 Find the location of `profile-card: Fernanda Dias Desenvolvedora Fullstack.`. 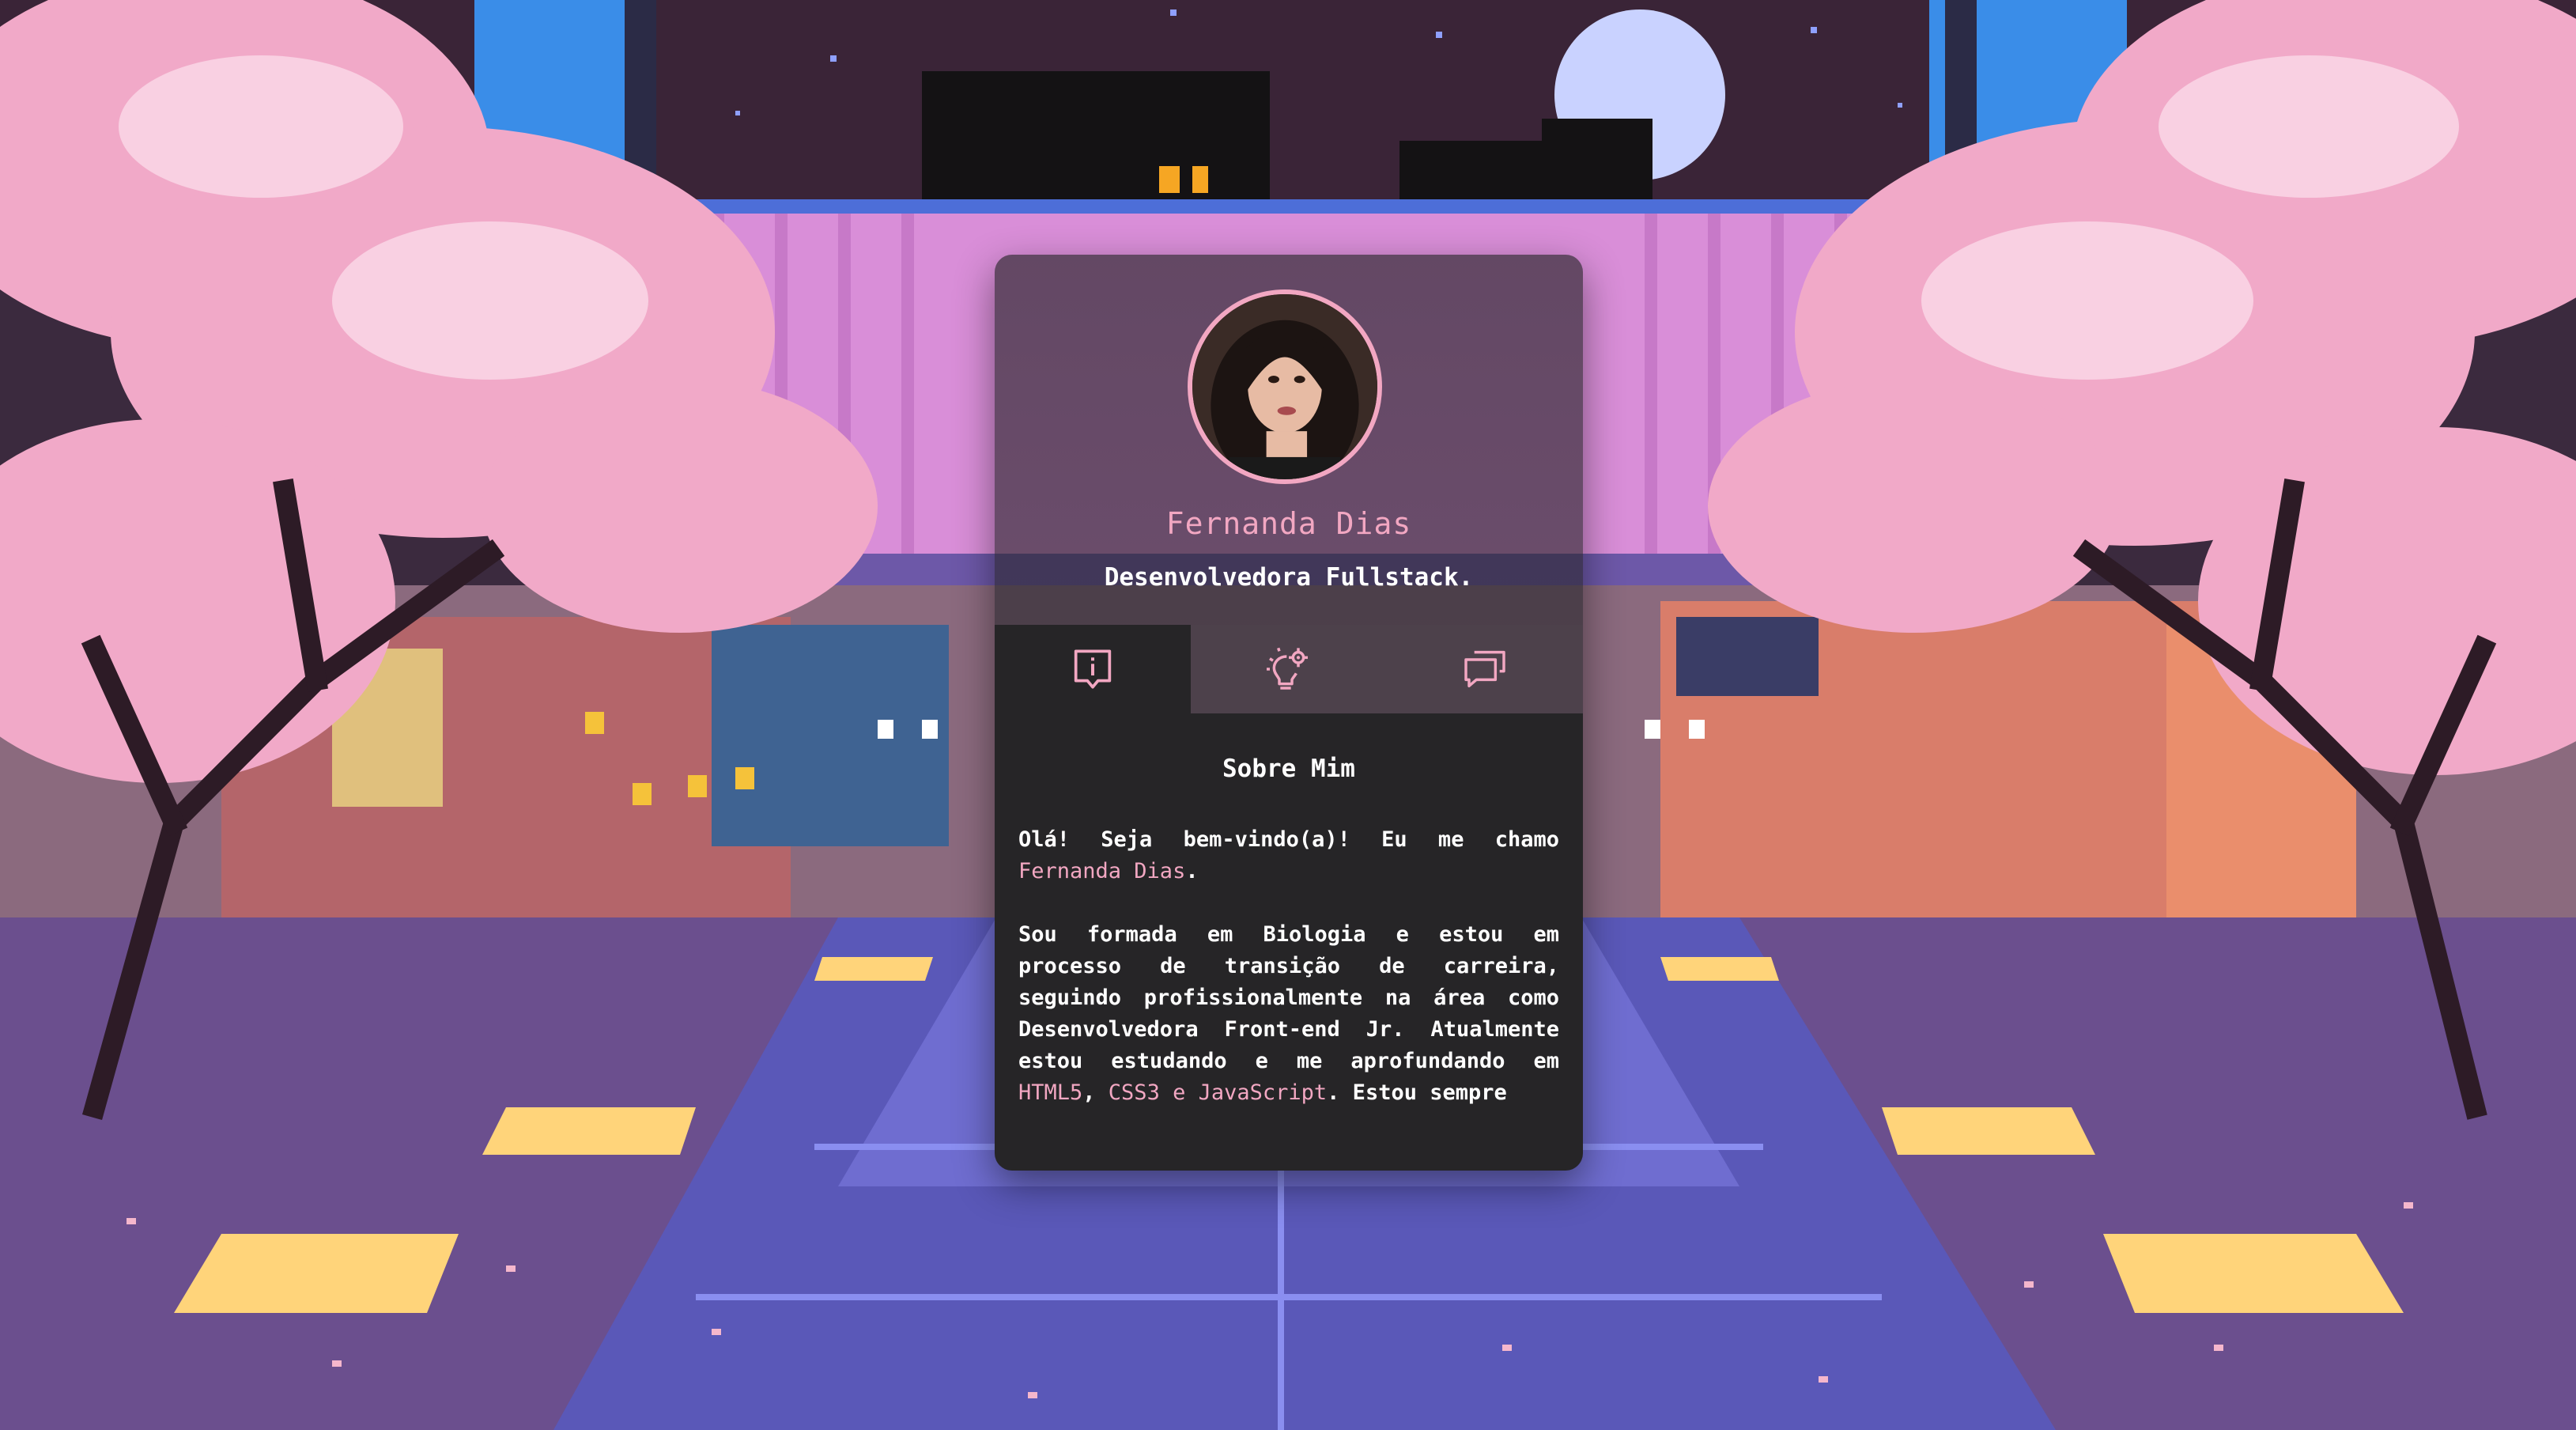

profile-card: Fernanda Dias Desenvolvedora Fullstack. is located at coordinates (1289, 713).